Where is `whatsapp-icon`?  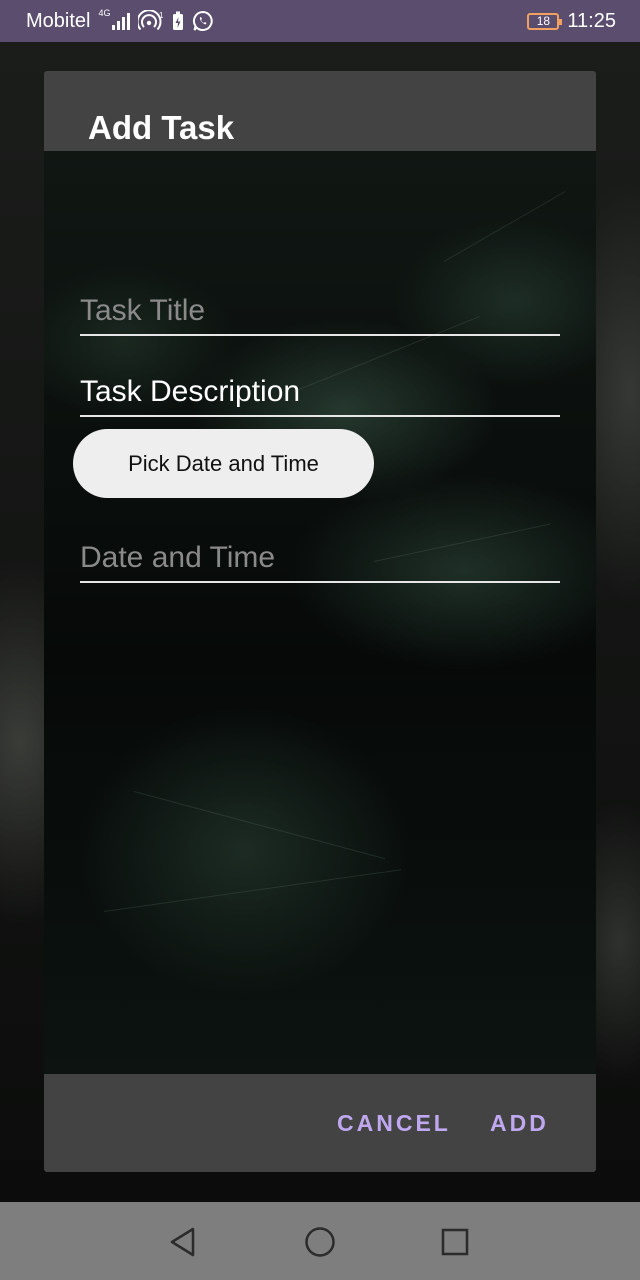 whatsapp-icon is located at coordinates (203, 20).